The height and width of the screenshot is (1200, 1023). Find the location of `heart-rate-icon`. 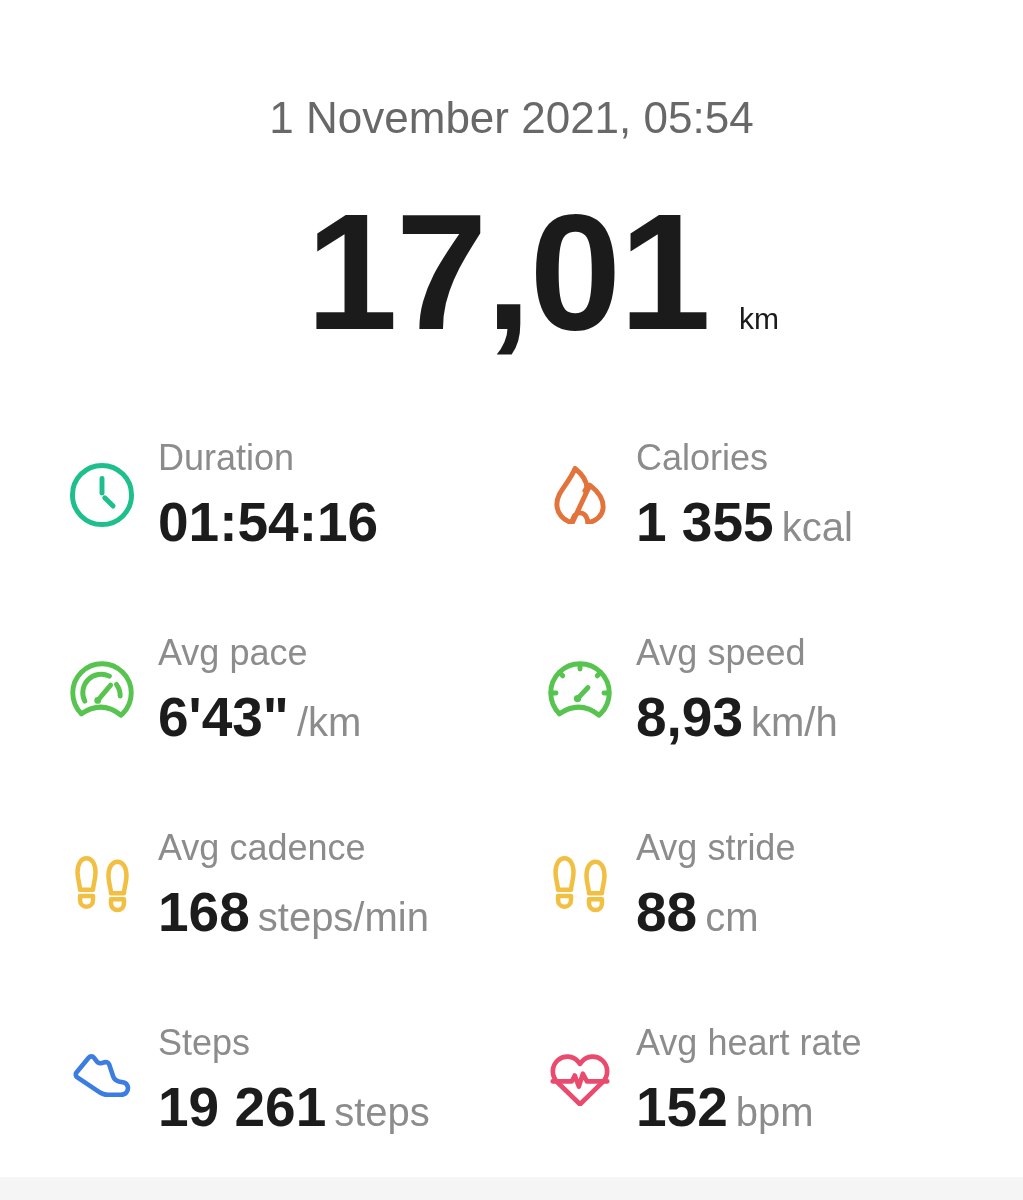

heart-rate-icon is located at coordinates (580, 1080).